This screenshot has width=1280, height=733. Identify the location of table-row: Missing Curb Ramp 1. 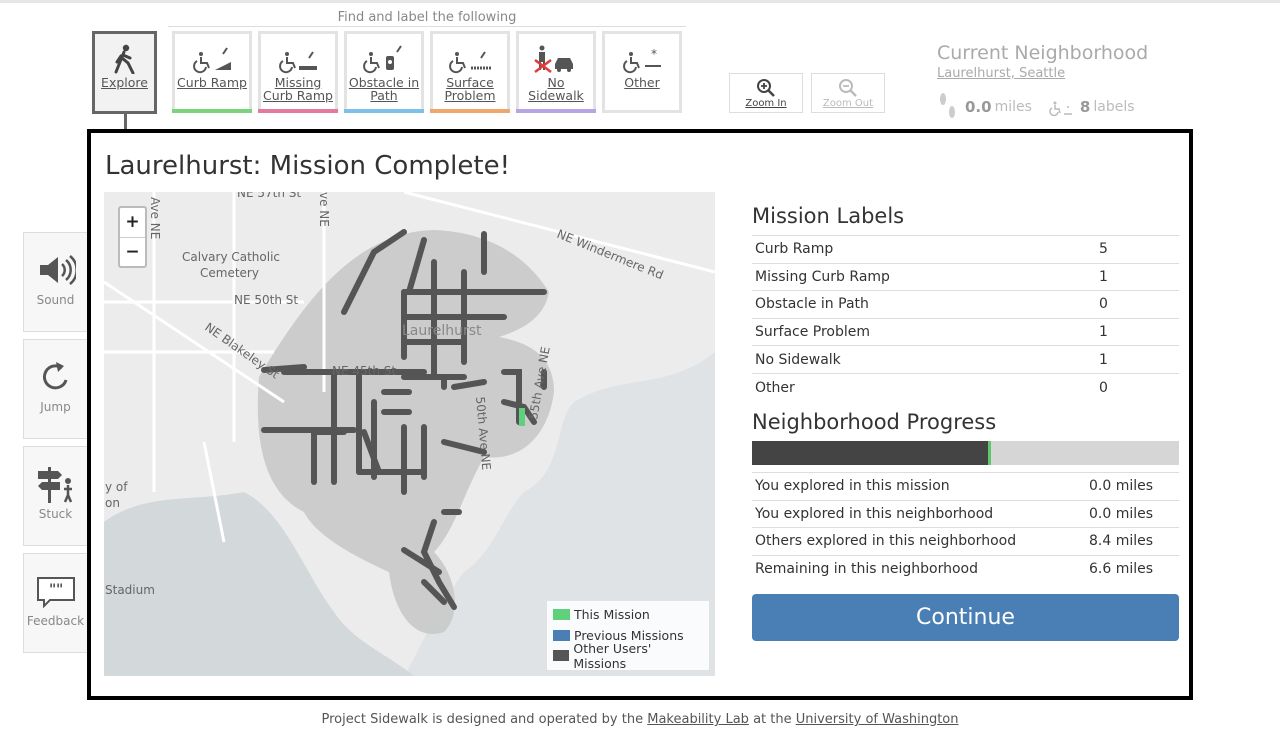
(965, 276).